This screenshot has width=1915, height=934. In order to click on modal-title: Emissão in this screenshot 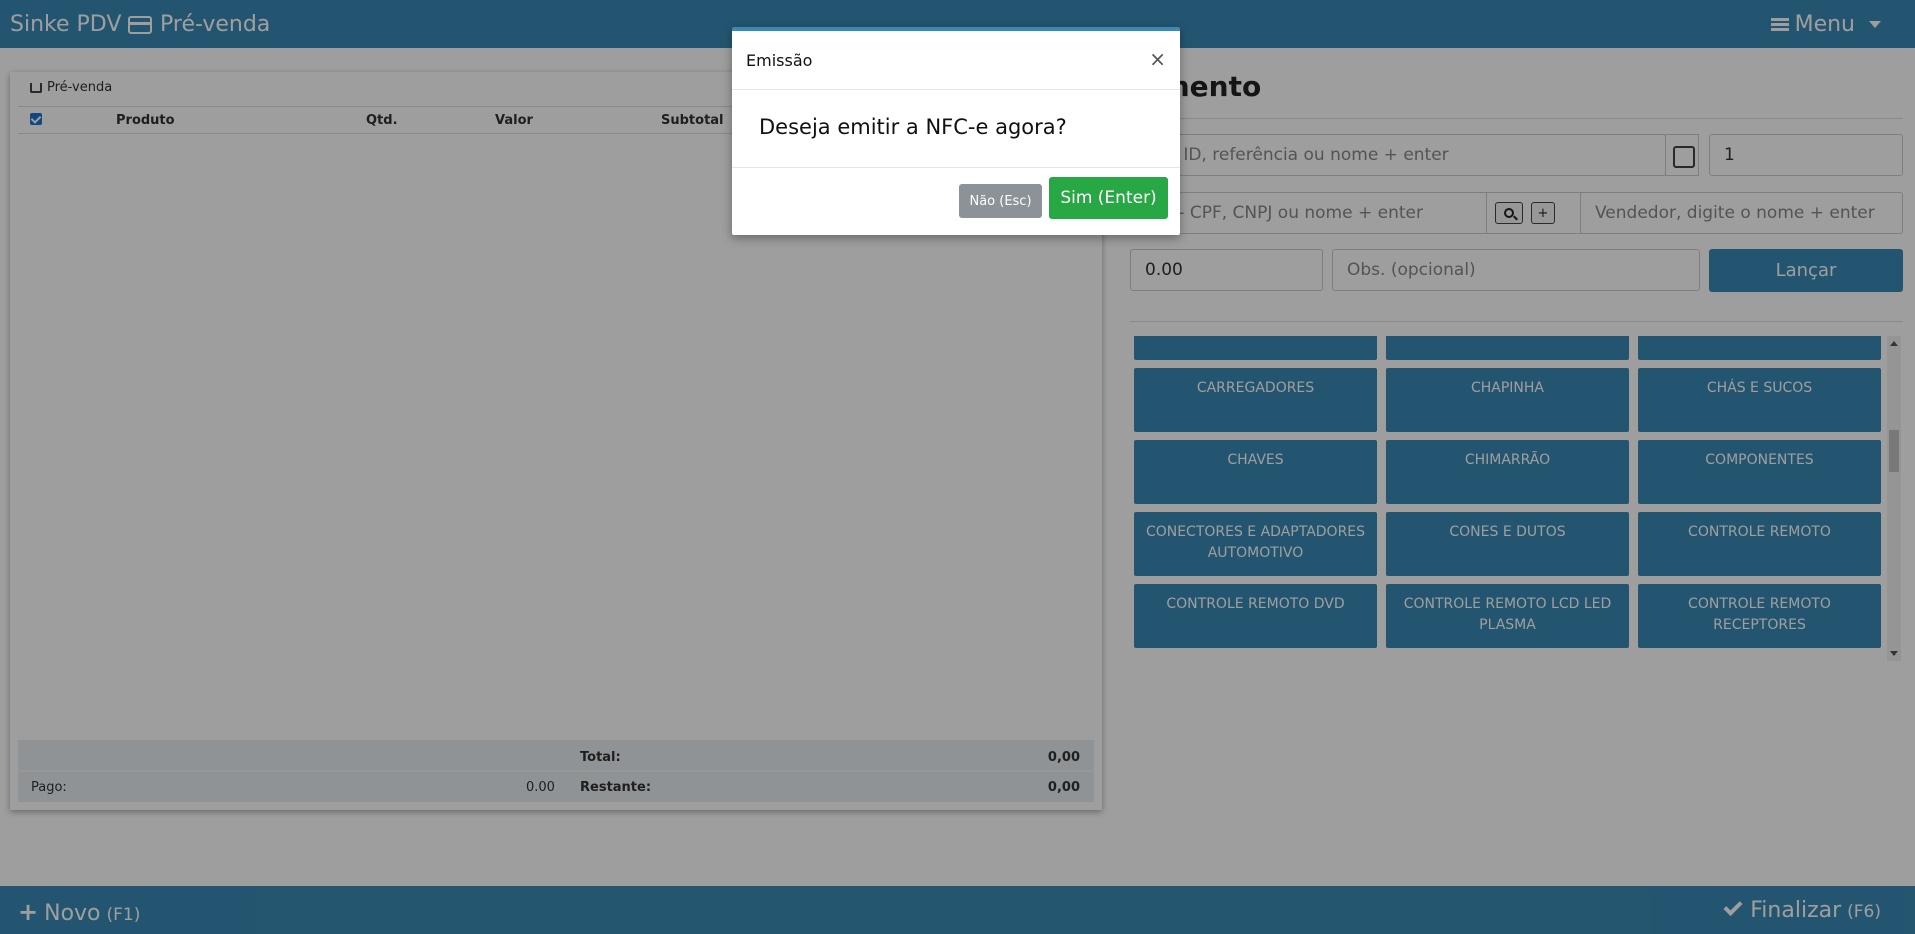, I will do `click(779, 60)`.